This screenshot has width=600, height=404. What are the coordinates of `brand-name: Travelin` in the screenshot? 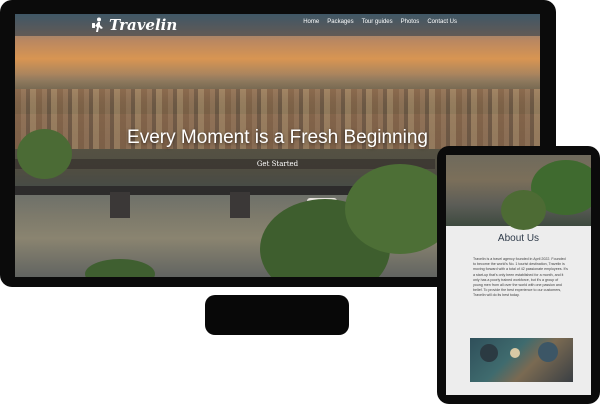 It's located at (143, 25).